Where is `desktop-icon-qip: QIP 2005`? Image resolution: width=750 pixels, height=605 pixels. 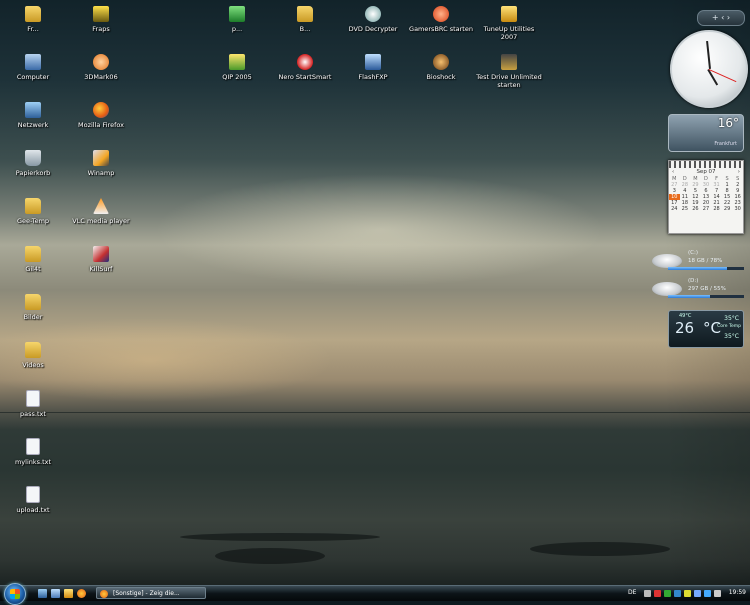 desktop-icon-qip: QIP 2005 is located at coordinates (237, 67).